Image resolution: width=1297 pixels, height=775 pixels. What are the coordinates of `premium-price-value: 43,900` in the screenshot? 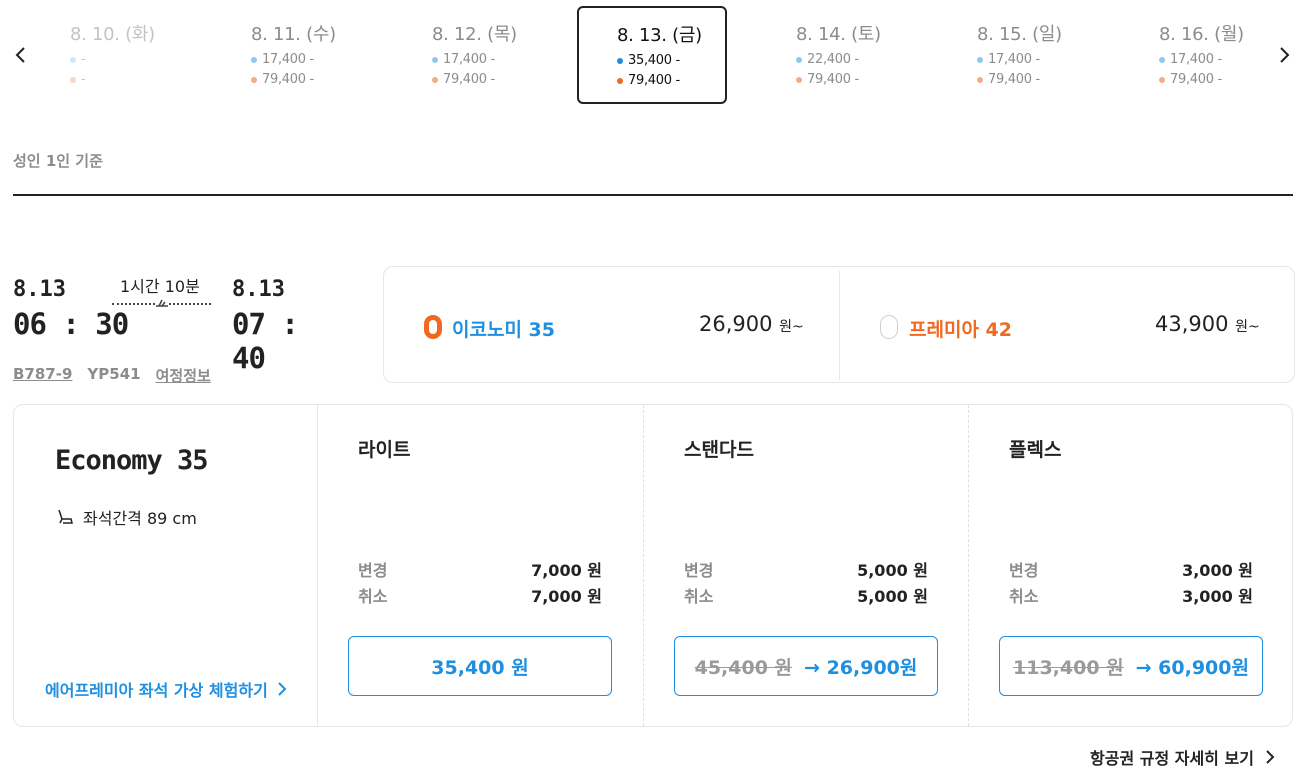 It's located at (1192, 324).